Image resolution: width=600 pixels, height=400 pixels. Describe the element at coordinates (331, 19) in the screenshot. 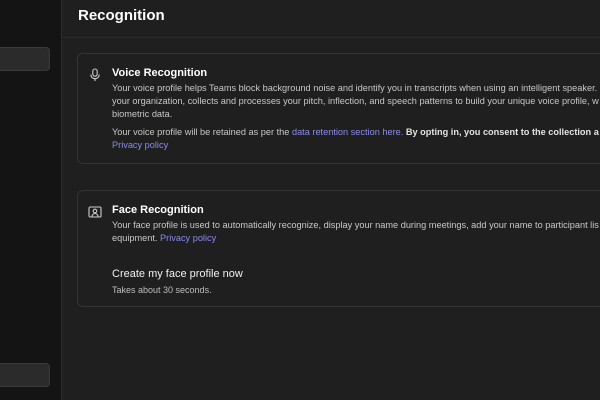

I see `page-header: Recognition` at that location.